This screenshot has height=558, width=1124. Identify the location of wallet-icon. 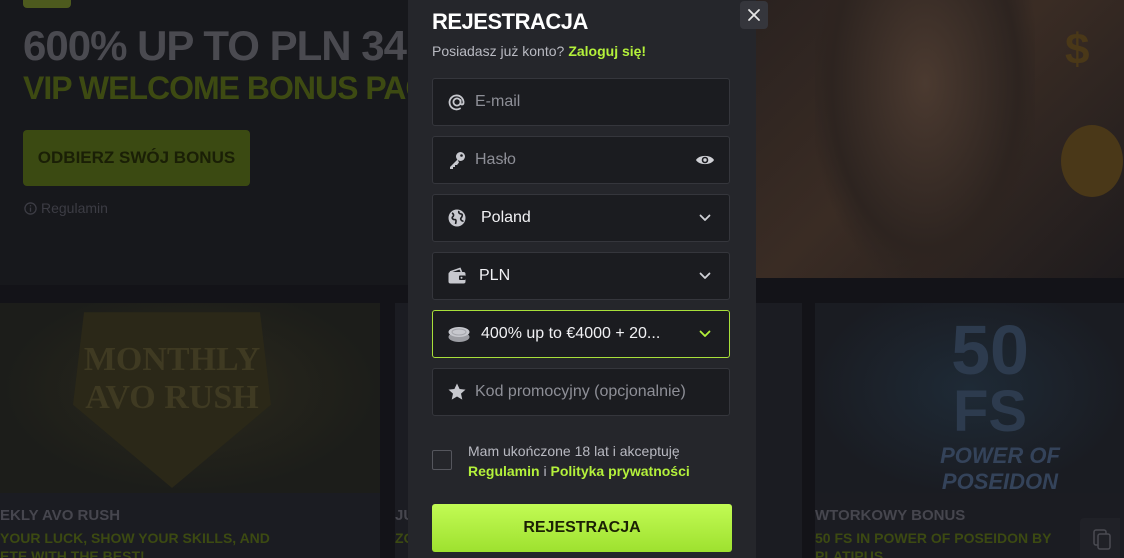
(457, 276).